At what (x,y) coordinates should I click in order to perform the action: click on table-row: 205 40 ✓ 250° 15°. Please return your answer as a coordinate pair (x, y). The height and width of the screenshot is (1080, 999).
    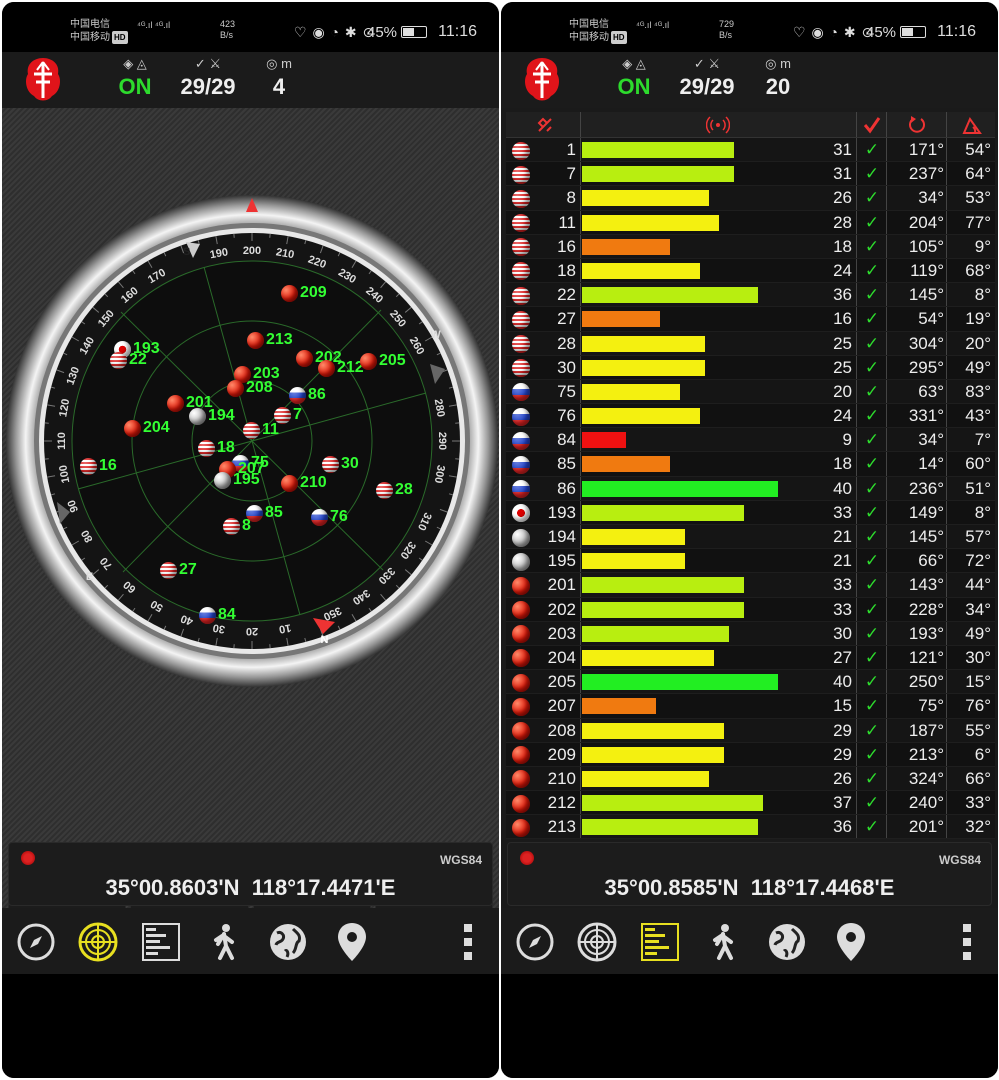
    Looking at the image, I should click on (750, 682).